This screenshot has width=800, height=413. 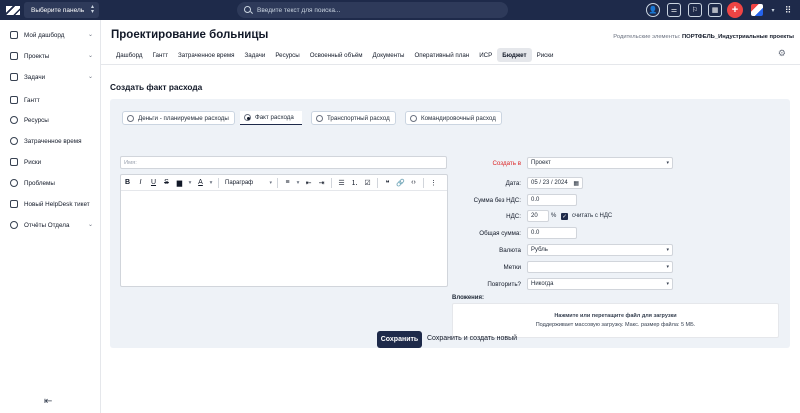 I want to click on highlight-icon: ▆, so click(x=179, y=183).